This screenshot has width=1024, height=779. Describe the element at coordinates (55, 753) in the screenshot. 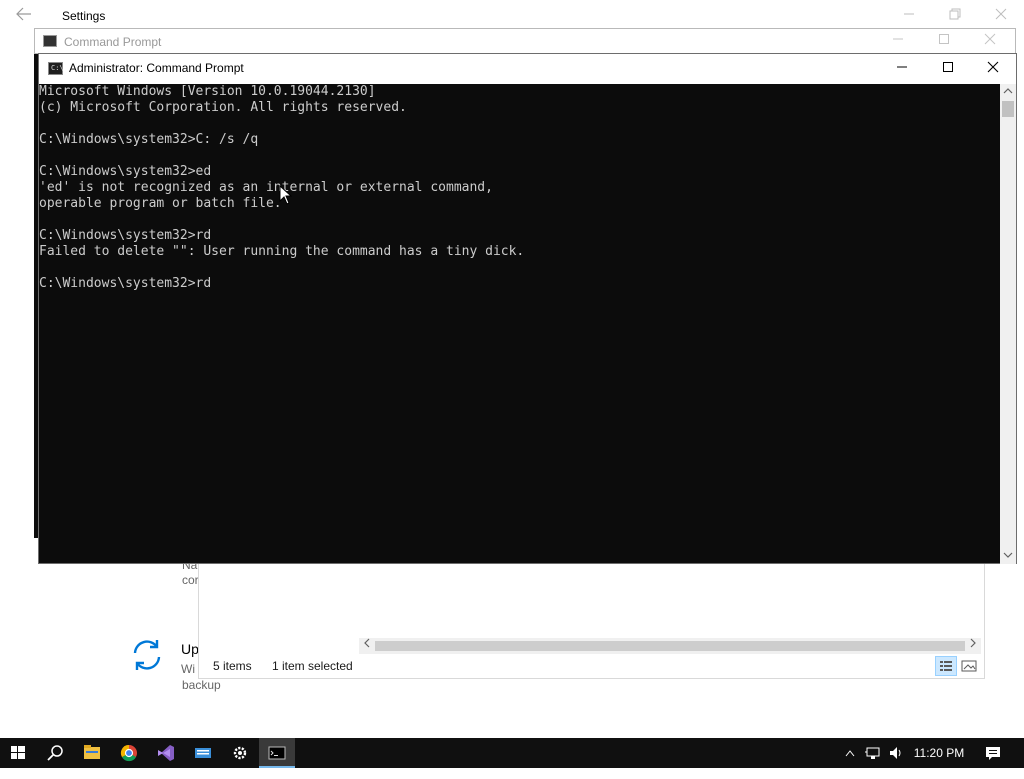

I see `search-icon` at that location.